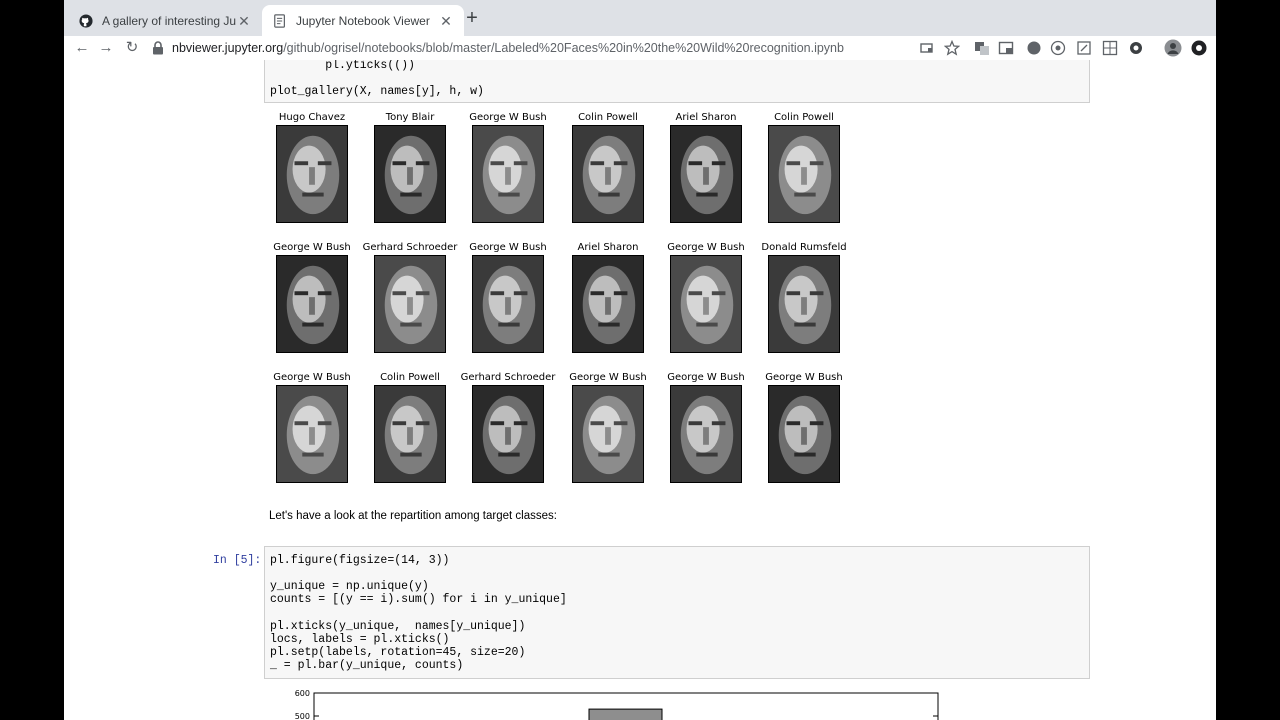  What do you see at coordinates (377, 91) in the screenshot?
I see `code-line: plot_gallery(X, names[y], h, w)` at bounding box center [377, 91].